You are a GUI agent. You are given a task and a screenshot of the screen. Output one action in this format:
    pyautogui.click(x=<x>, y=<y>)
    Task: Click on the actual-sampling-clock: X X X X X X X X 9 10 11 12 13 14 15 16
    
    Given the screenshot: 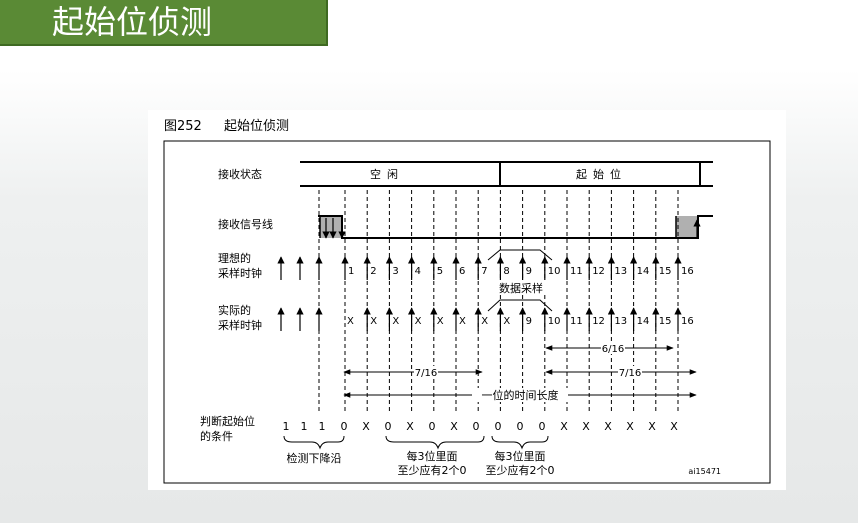 What is the action you would take?
    pyautogui.click(x=485, y=319)
    